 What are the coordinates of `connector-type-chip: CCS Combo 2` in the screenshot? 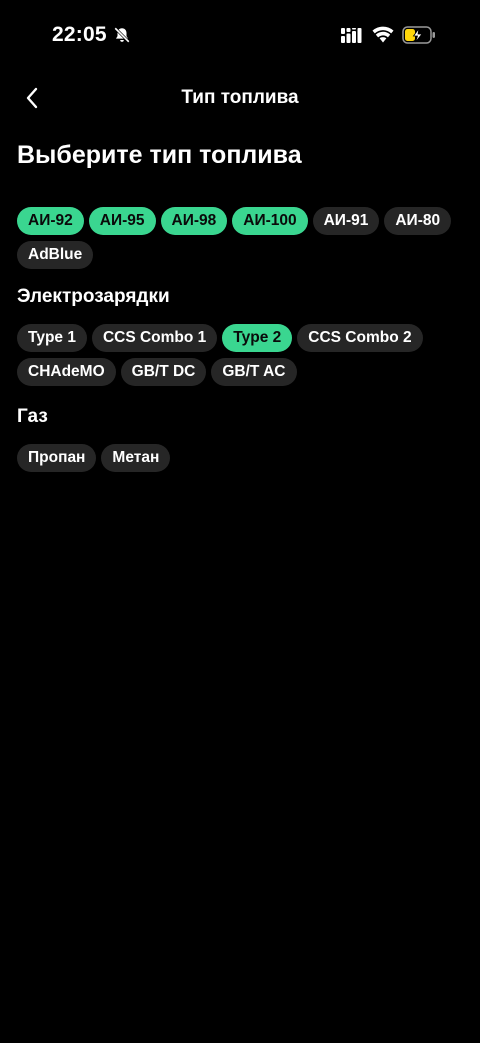 It's located at (360, 338).